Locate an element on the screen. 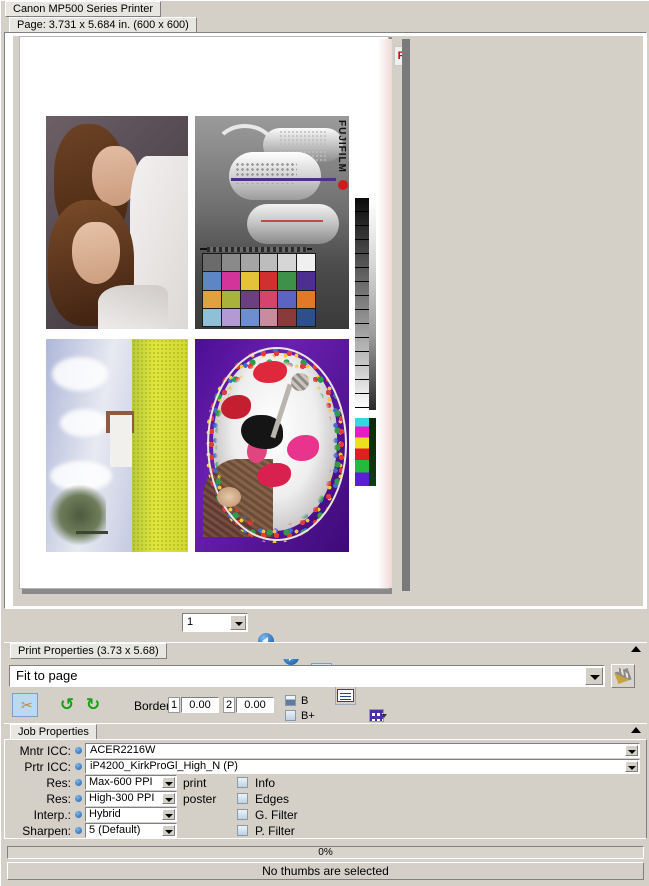  sharpen-indicator is located at coordinates (78, 830).